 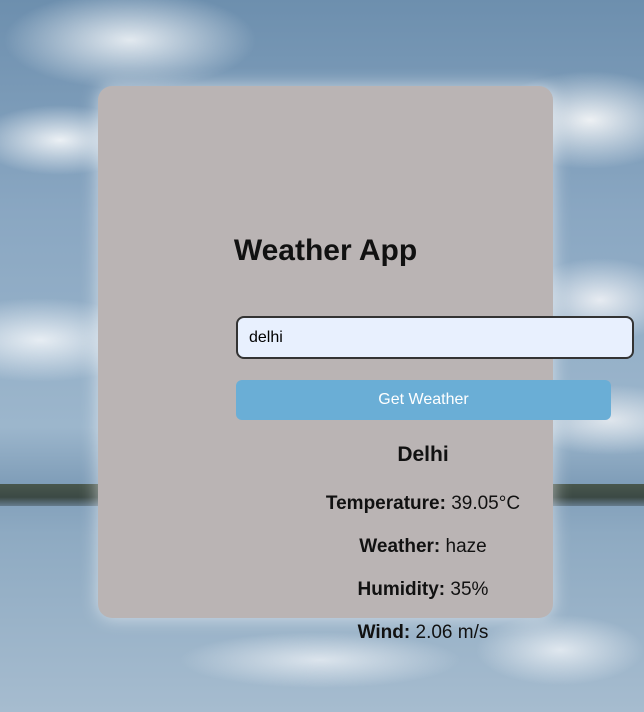 I want to click on humidity-value: 35%, so click(x=467, y=589).